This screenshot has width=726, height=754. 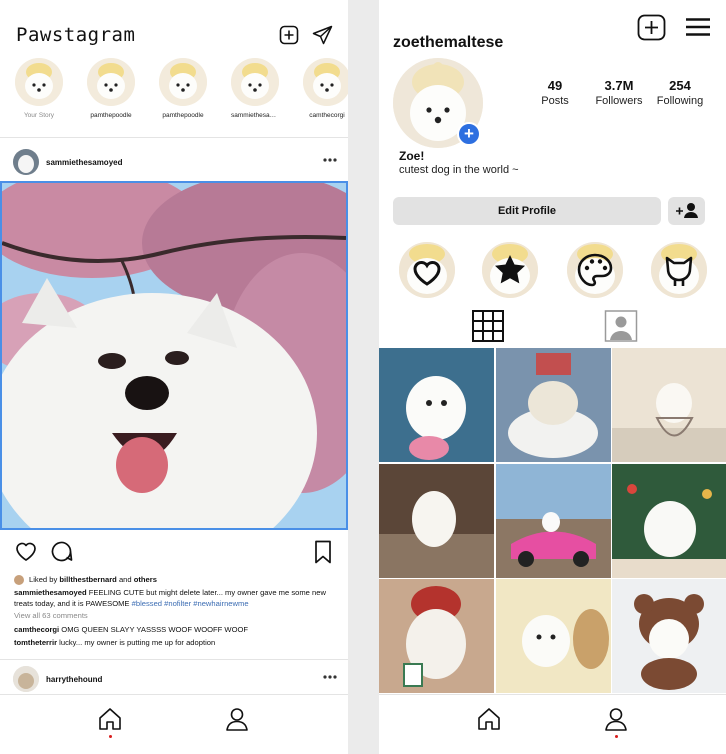 I want to click on stat-value: 3.7M, so click(x=619, y=85).